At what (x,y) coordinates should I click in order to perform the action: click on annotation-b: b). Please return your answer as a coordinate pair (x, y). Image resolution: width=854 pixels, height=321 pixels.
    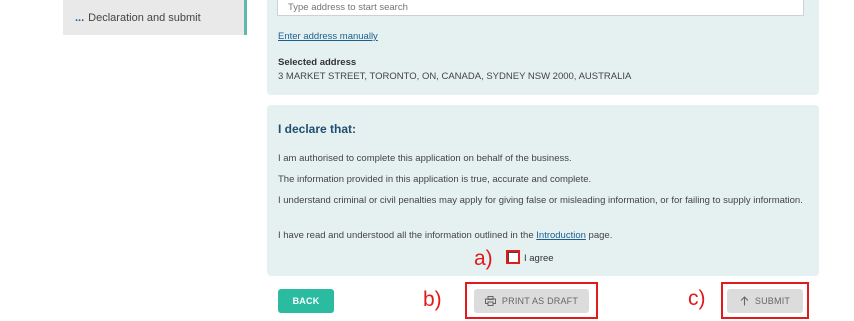
    Looking at the image, I should click on (432, 299).